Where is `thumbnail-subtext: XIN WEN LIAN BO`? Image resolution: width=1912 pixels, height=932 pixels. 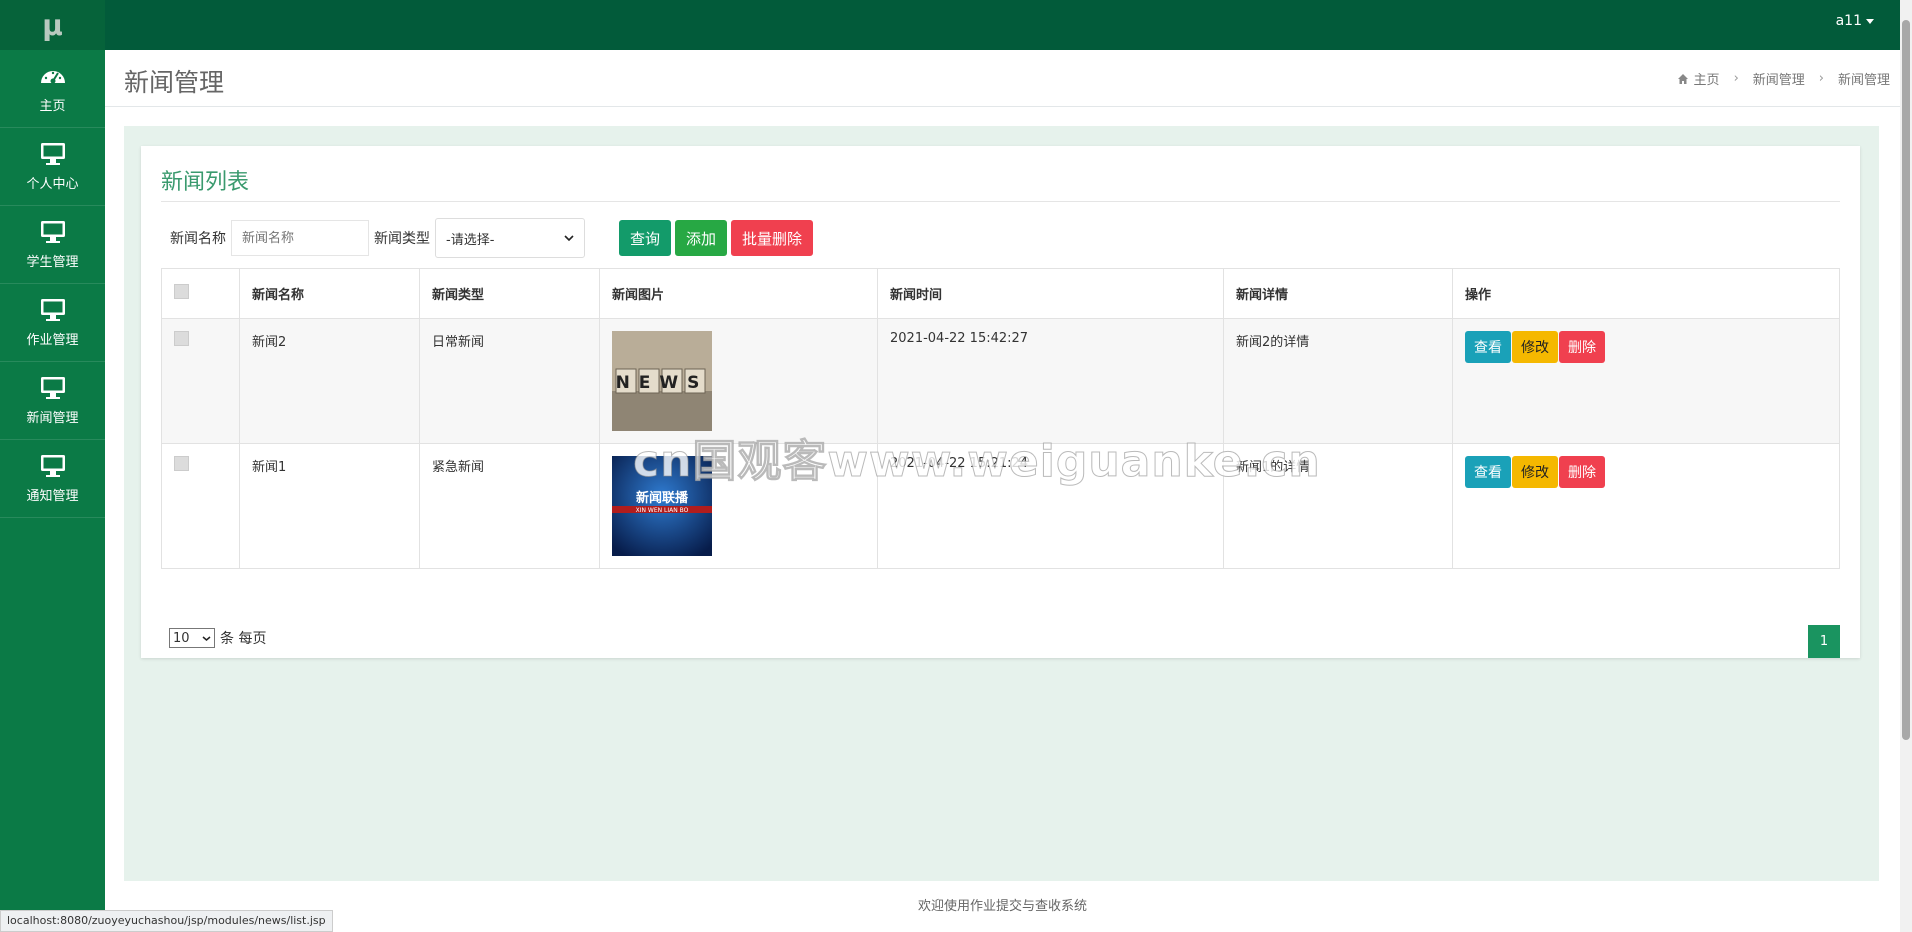
thumbnail-subtext: XIN WEN LIAN BO is located at coordinates (662, 510).